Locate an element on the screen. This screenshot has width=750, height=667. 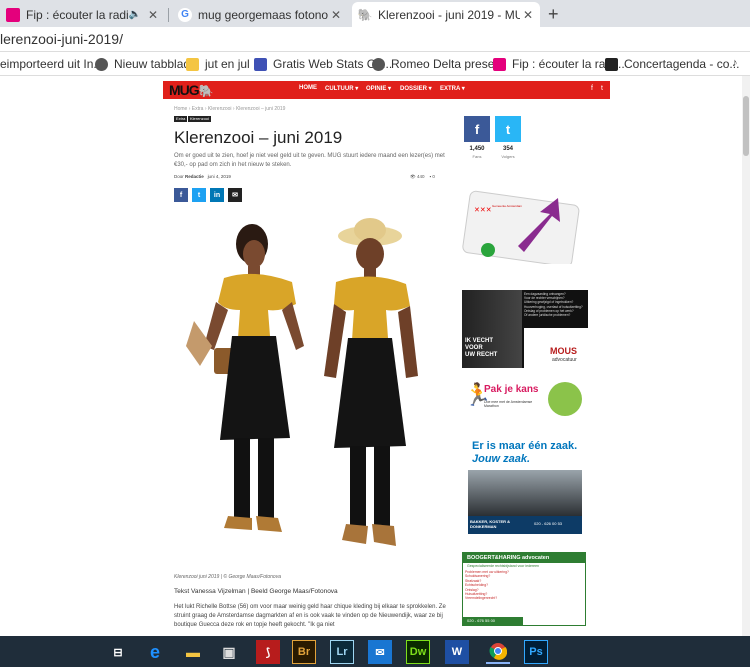
mail-icon: ✉ is located at coordinates (380, 652).